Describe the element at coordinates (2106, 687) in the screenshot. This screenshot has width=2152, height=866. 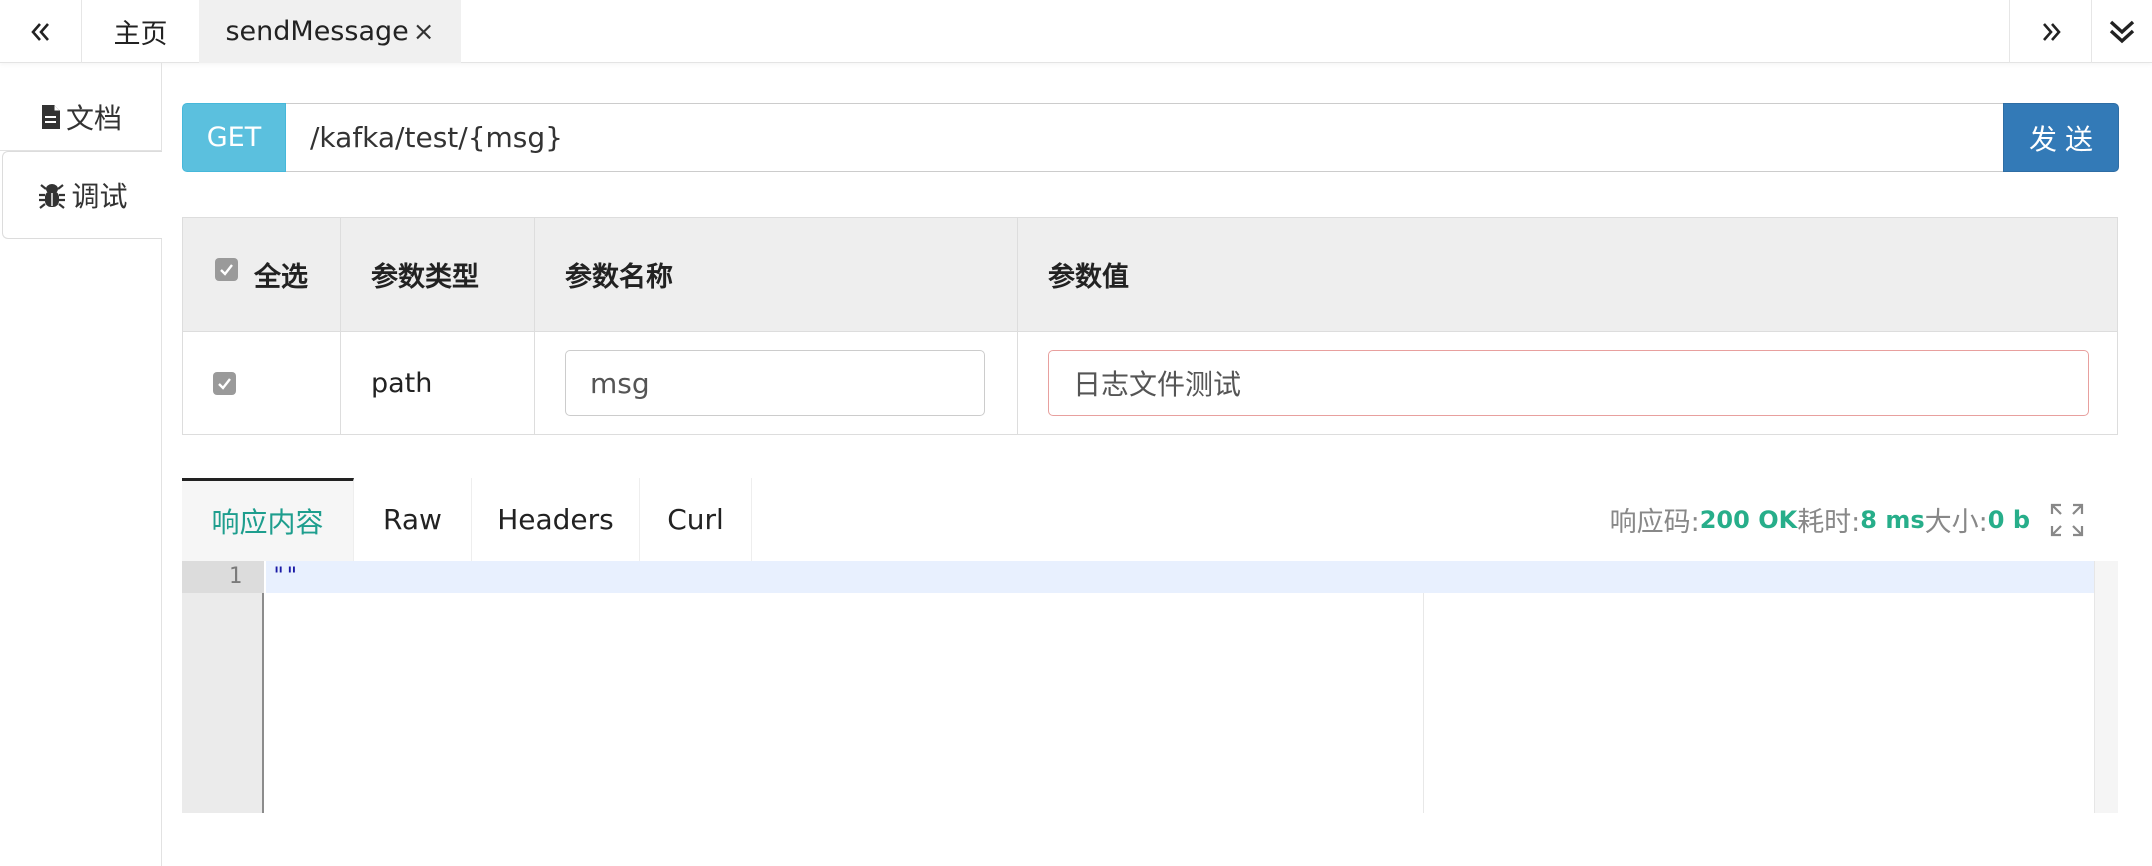
I see `editor-scrollbar` at that location.